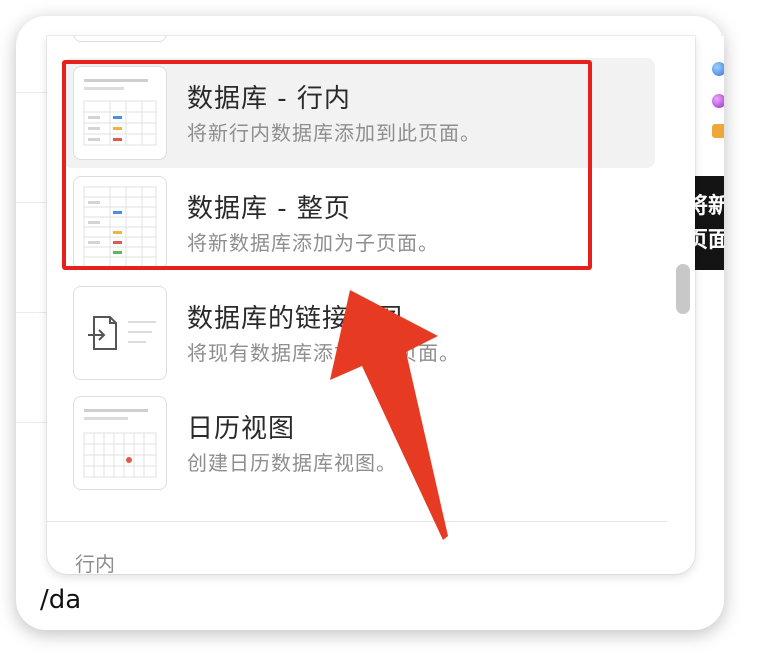  I want to click on arrow-shape, so click(389, 415).